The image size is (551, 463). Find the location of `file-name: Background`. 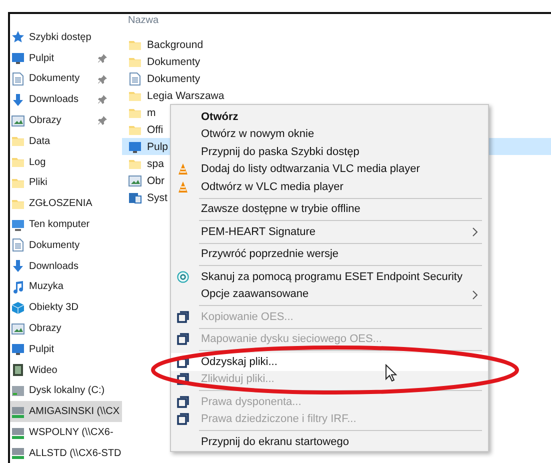

file-name: Background is located at coordinates (175, 44).